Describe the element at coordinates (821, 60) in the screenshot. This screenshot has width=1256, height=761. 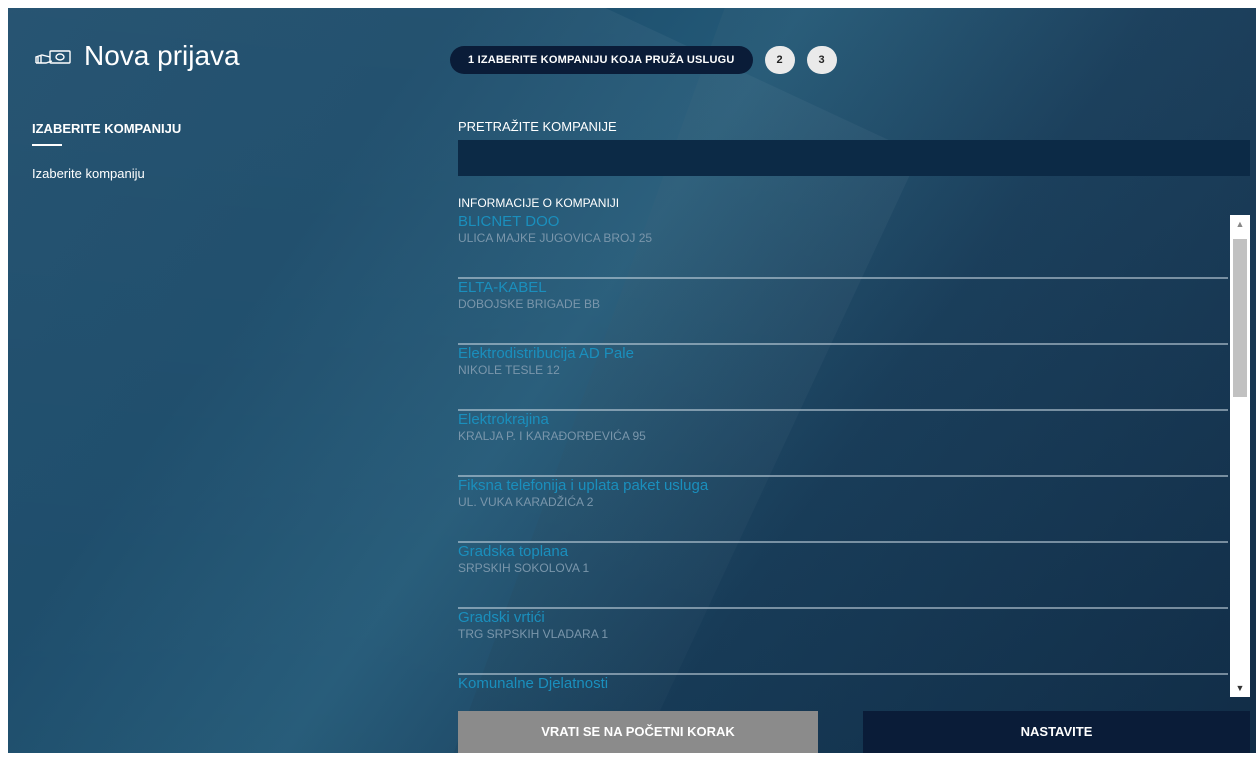
I see `step-3: 3` at that location.